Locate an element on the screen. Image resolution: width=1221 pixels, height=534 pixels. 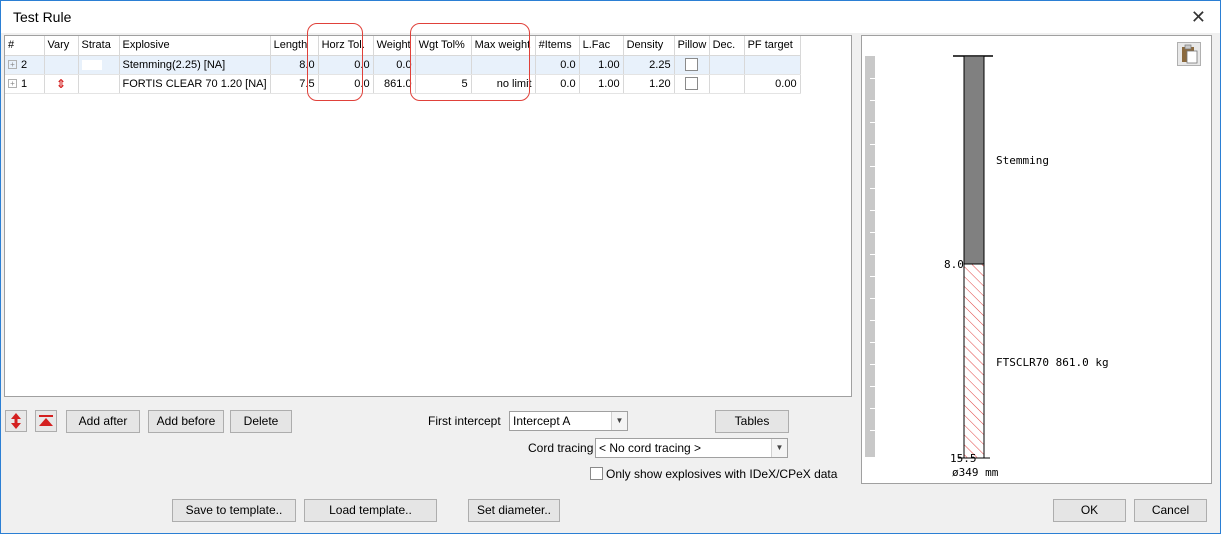
add-before-button: Add before is located at coordinates (186, 421).